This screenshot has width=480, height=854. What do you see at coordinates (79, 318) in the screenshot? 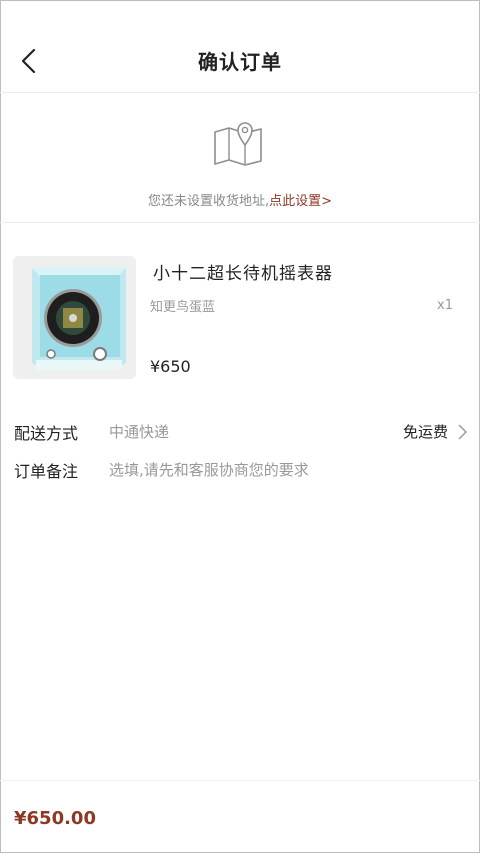
I see `watch-winder-image` at bounding box center [79, 318].